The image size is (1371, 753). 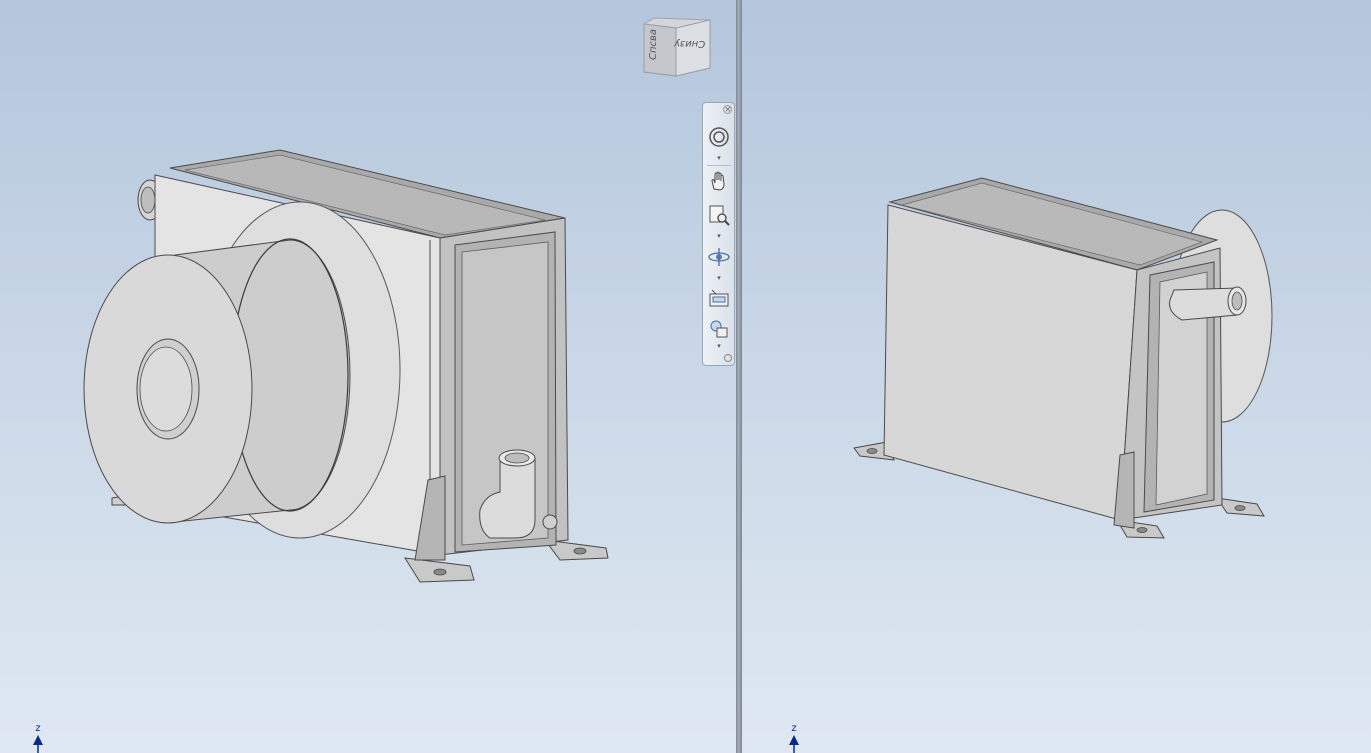 I want to click on orbit-icon, so click(x=719, y=257).